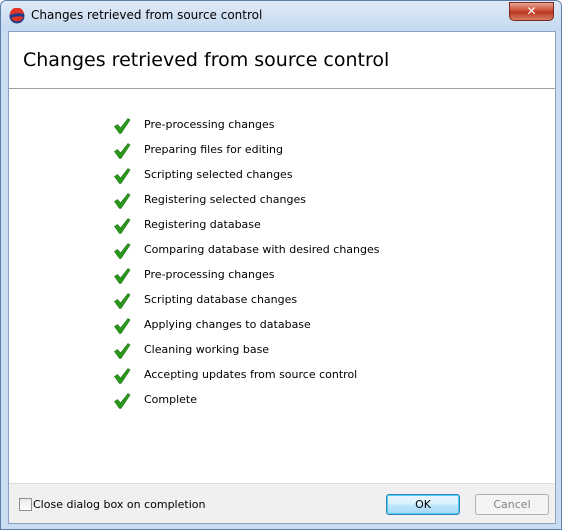  I want to click on window-title: Changes retrieved from source control, so click(147, 15).